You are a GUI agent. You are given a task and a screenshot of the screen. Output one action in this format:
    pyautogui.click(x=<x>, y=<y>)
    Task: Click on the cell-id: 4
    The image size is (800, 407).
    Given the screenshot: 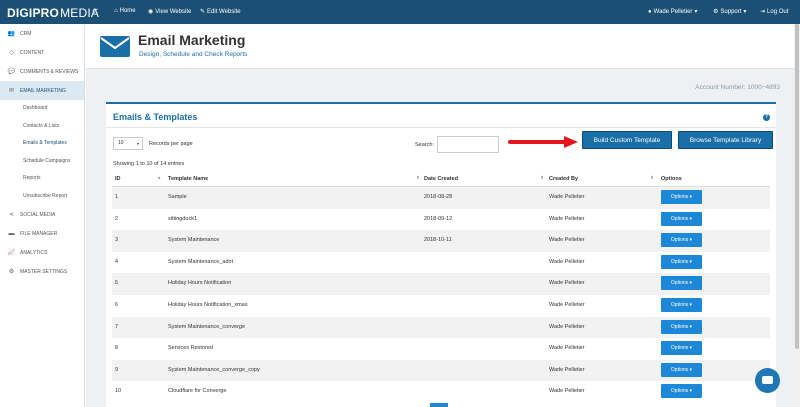 What is the action you would take?
    pyautogui.click(x=117, y=261)
    